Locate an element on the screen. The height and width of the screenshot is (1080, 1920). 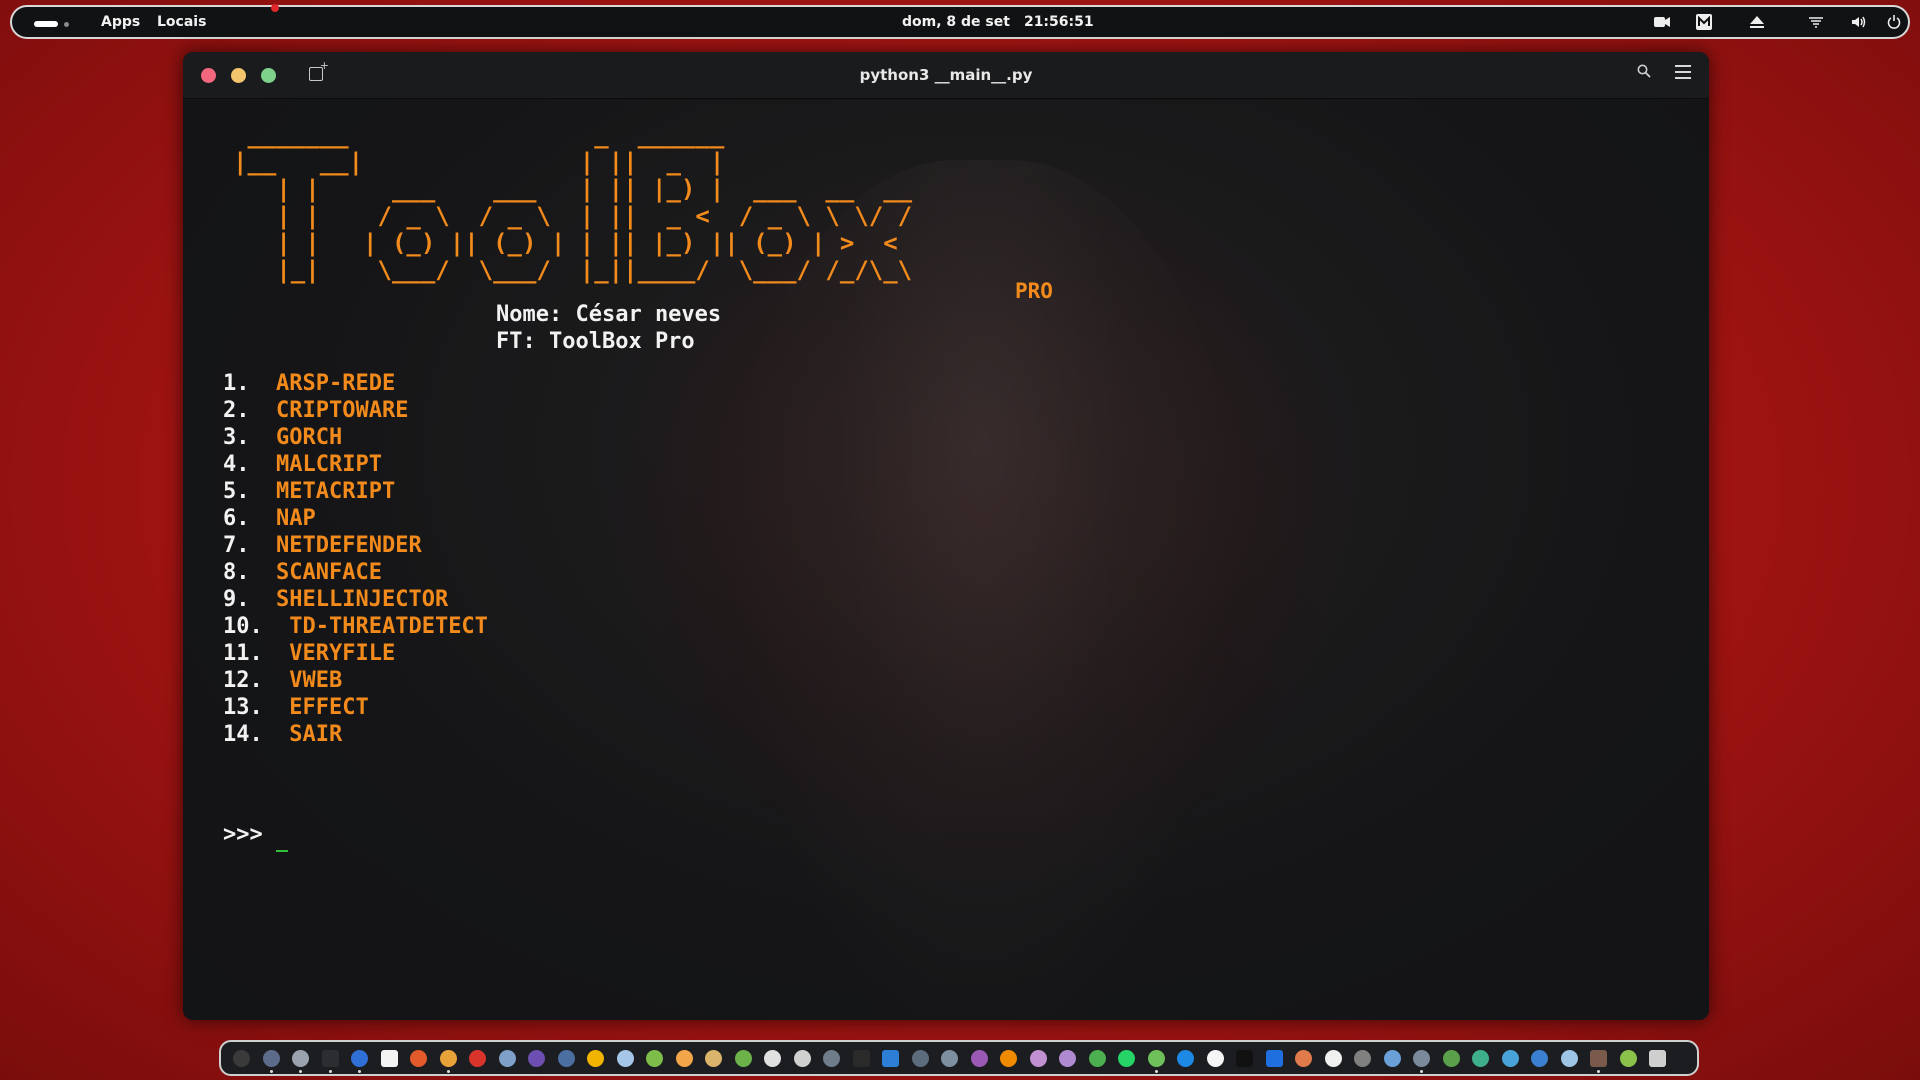
clock-time: 21:56:51 is located at coordinates (1058, 22).